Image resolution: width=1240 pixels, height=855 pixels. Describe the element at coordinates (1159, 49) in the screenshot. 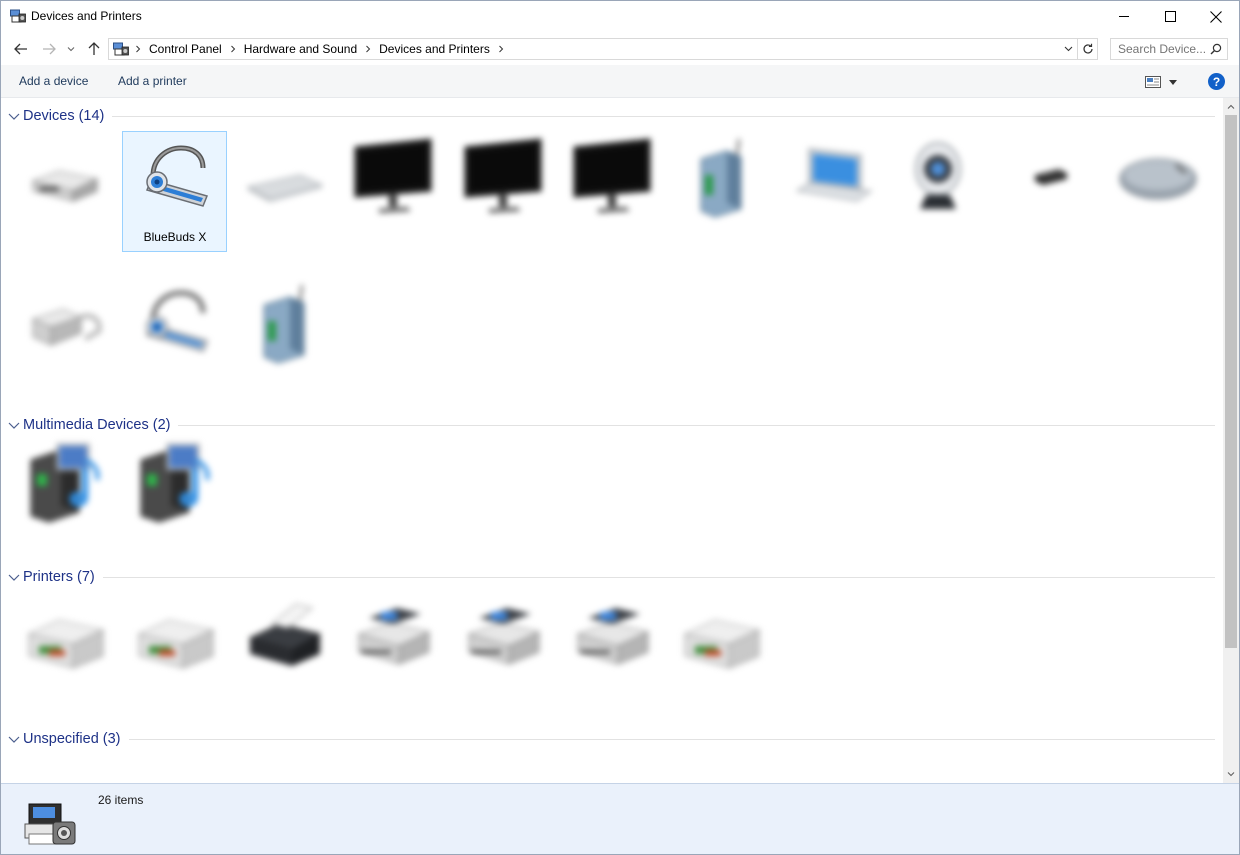

I see `search-input` at that location.